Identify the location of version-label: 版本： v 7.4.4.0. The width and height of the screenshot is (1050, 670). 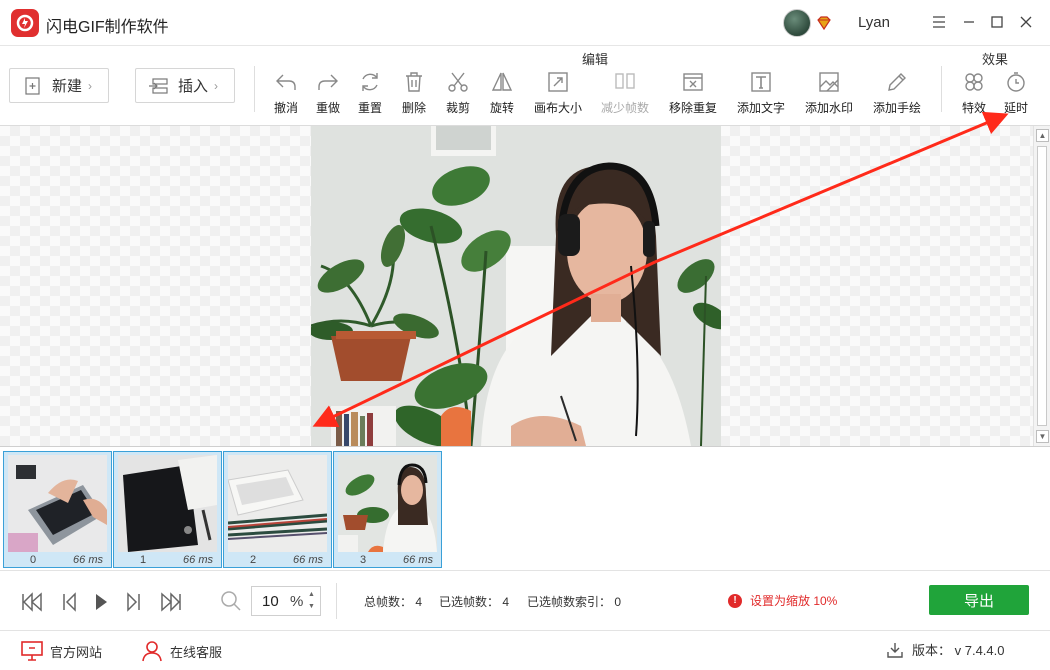
(958, 650).